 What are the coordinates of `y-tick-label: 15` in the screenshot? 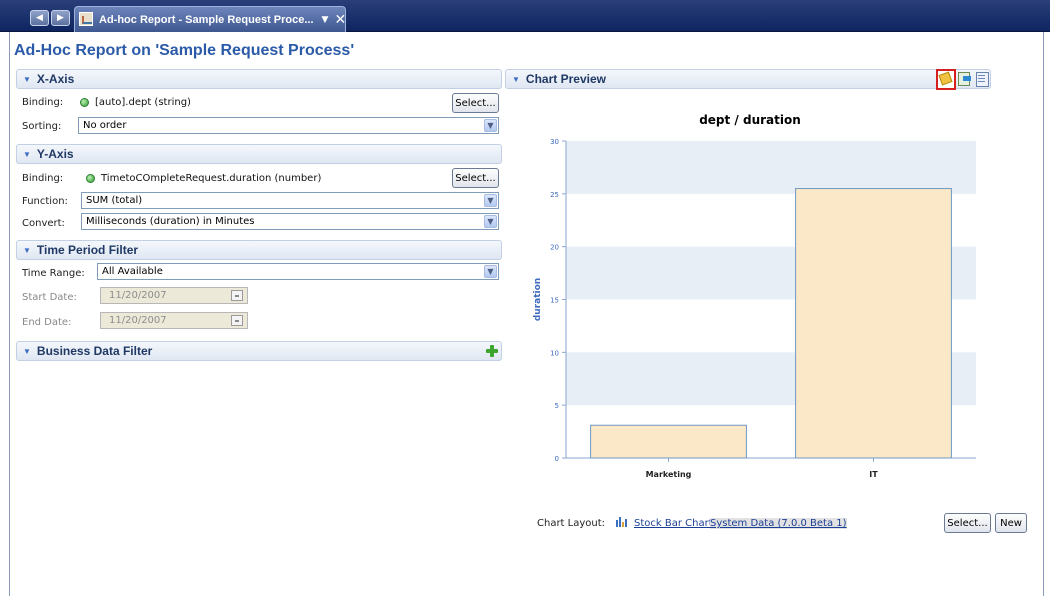 It's located at (554, 301).